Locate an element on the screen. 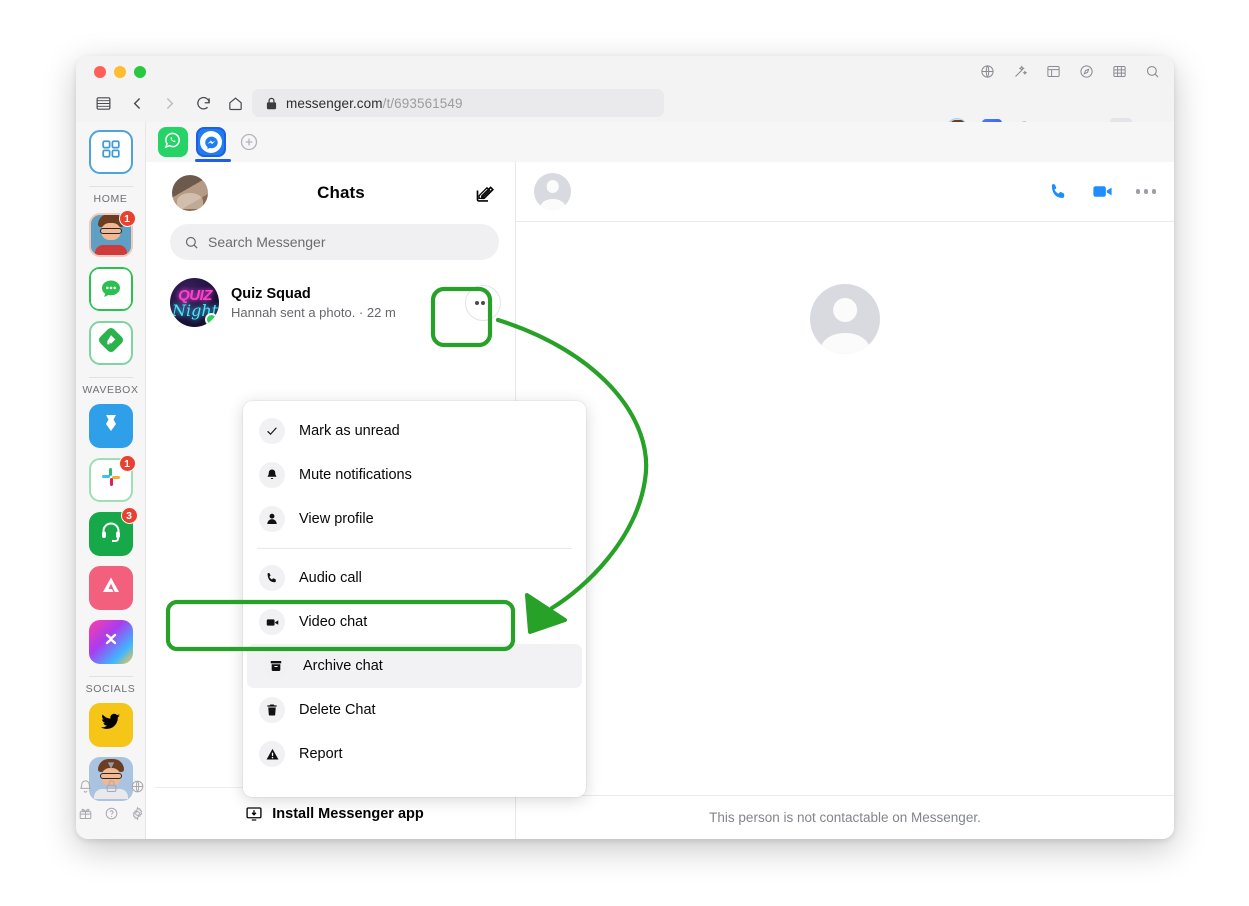 The height and width of the screenshot is (906, 1249). menu-item-view-profile: View profile is located at coordinates (414, 519).